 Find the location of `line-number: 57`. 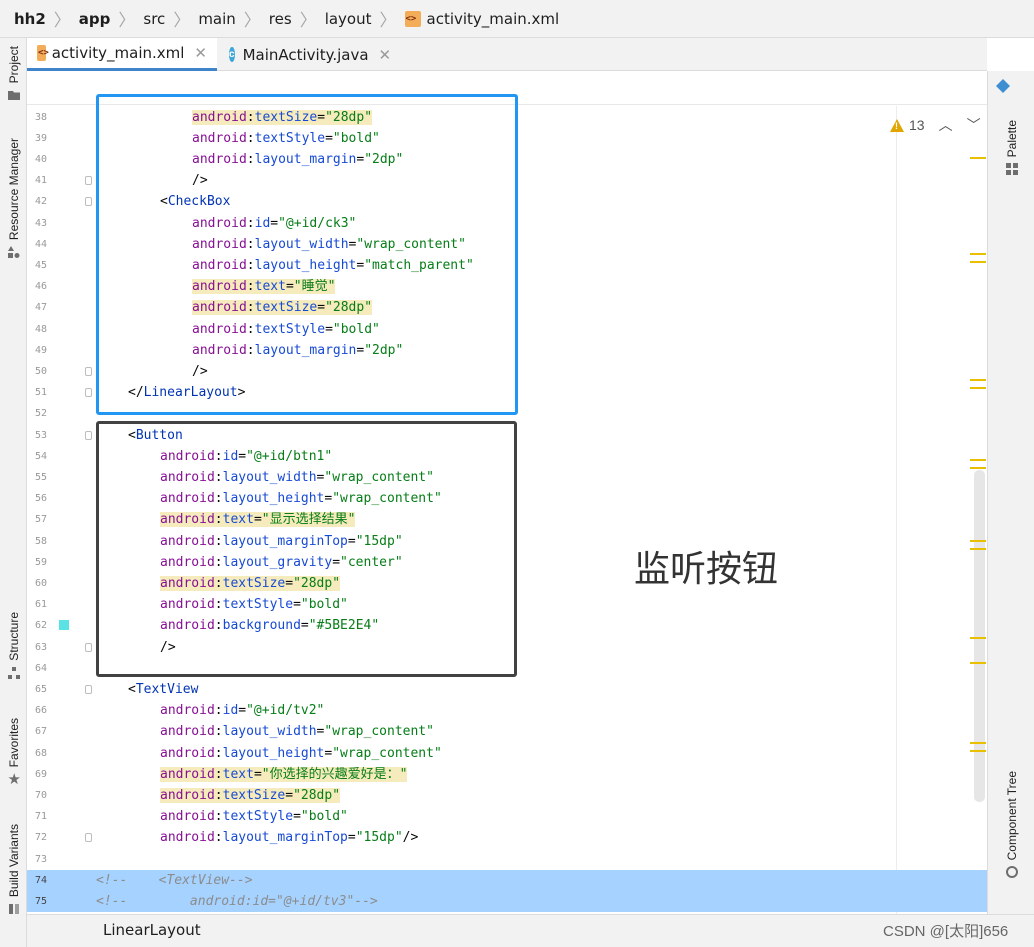

line-number: 57 is located at coordinates (40, 520).